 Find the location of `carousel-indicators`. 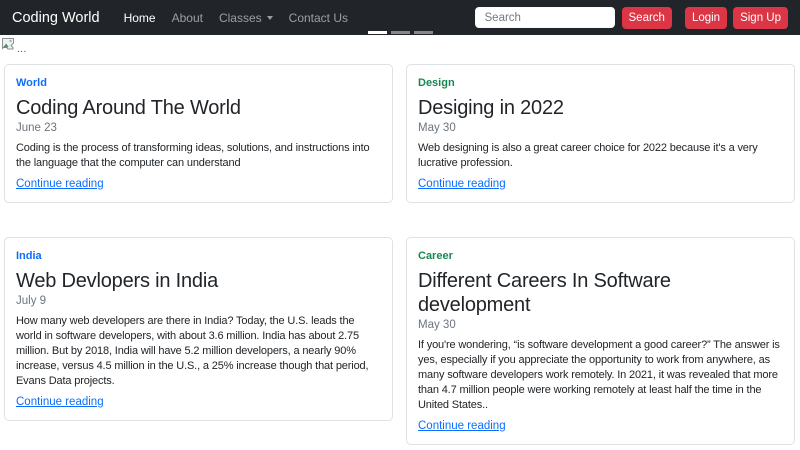

carousel-indicators is located at coordinates (400, 32).